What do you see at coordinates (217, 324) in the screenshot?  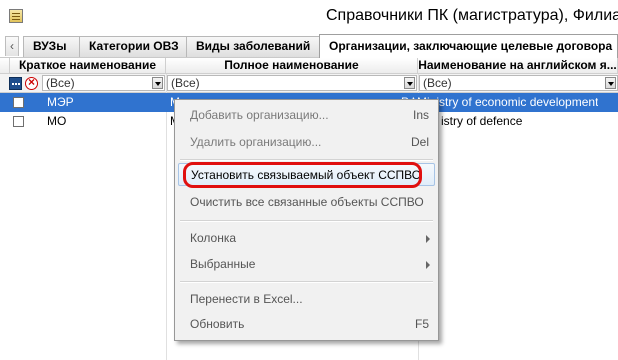 I see `menu-item-label: Обновить` at bounding box center [217, 324].